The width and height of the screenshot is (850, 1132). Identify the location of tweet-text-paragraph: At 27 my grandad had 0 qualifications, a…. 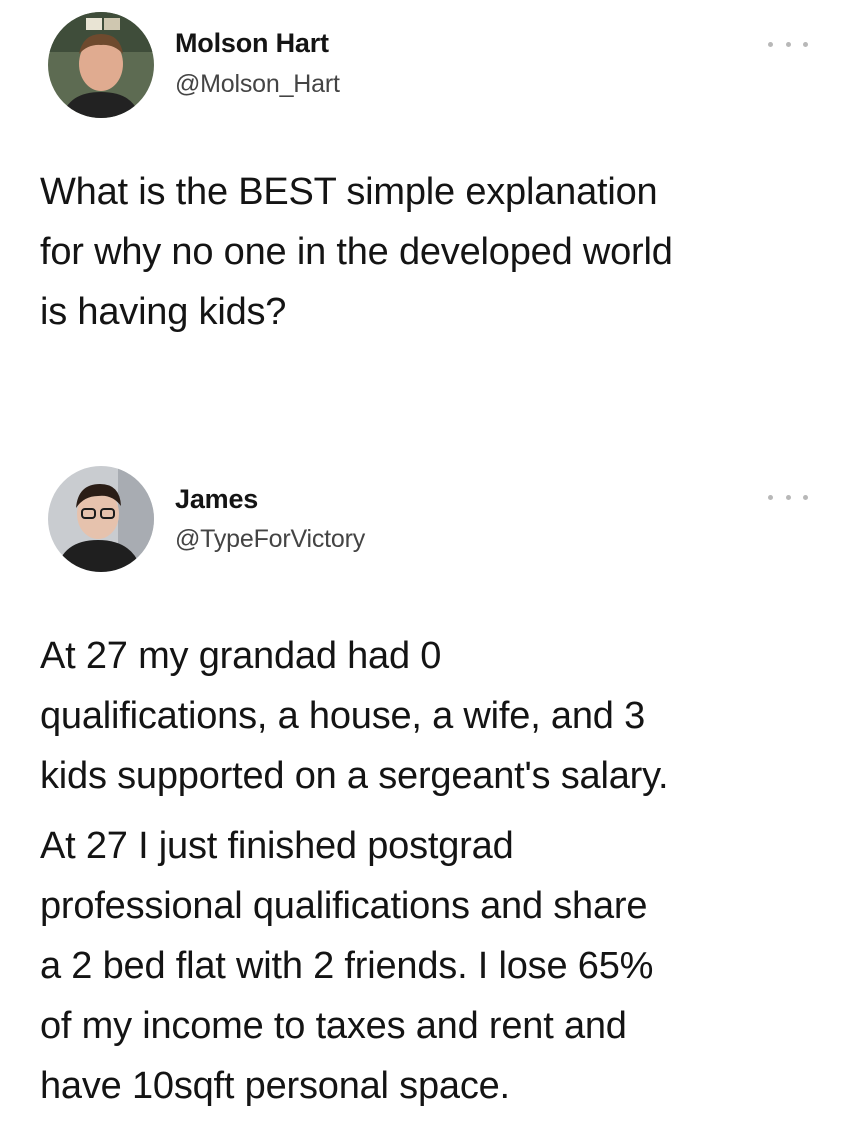
(435, 716).